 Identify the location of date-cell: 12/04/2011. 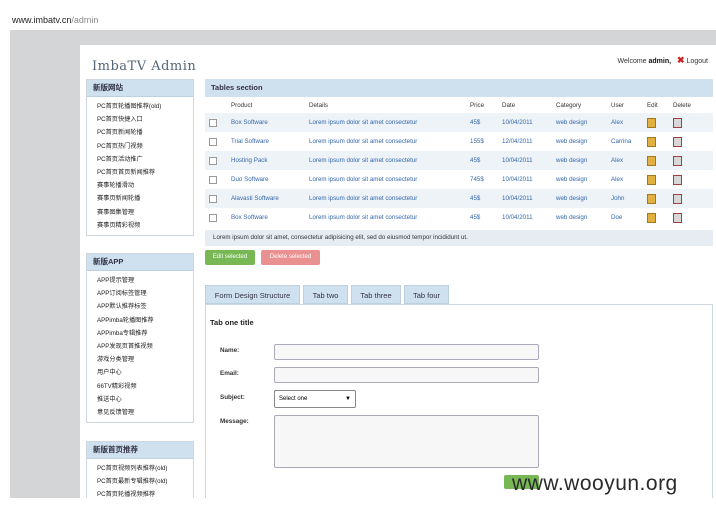
(517, 141).